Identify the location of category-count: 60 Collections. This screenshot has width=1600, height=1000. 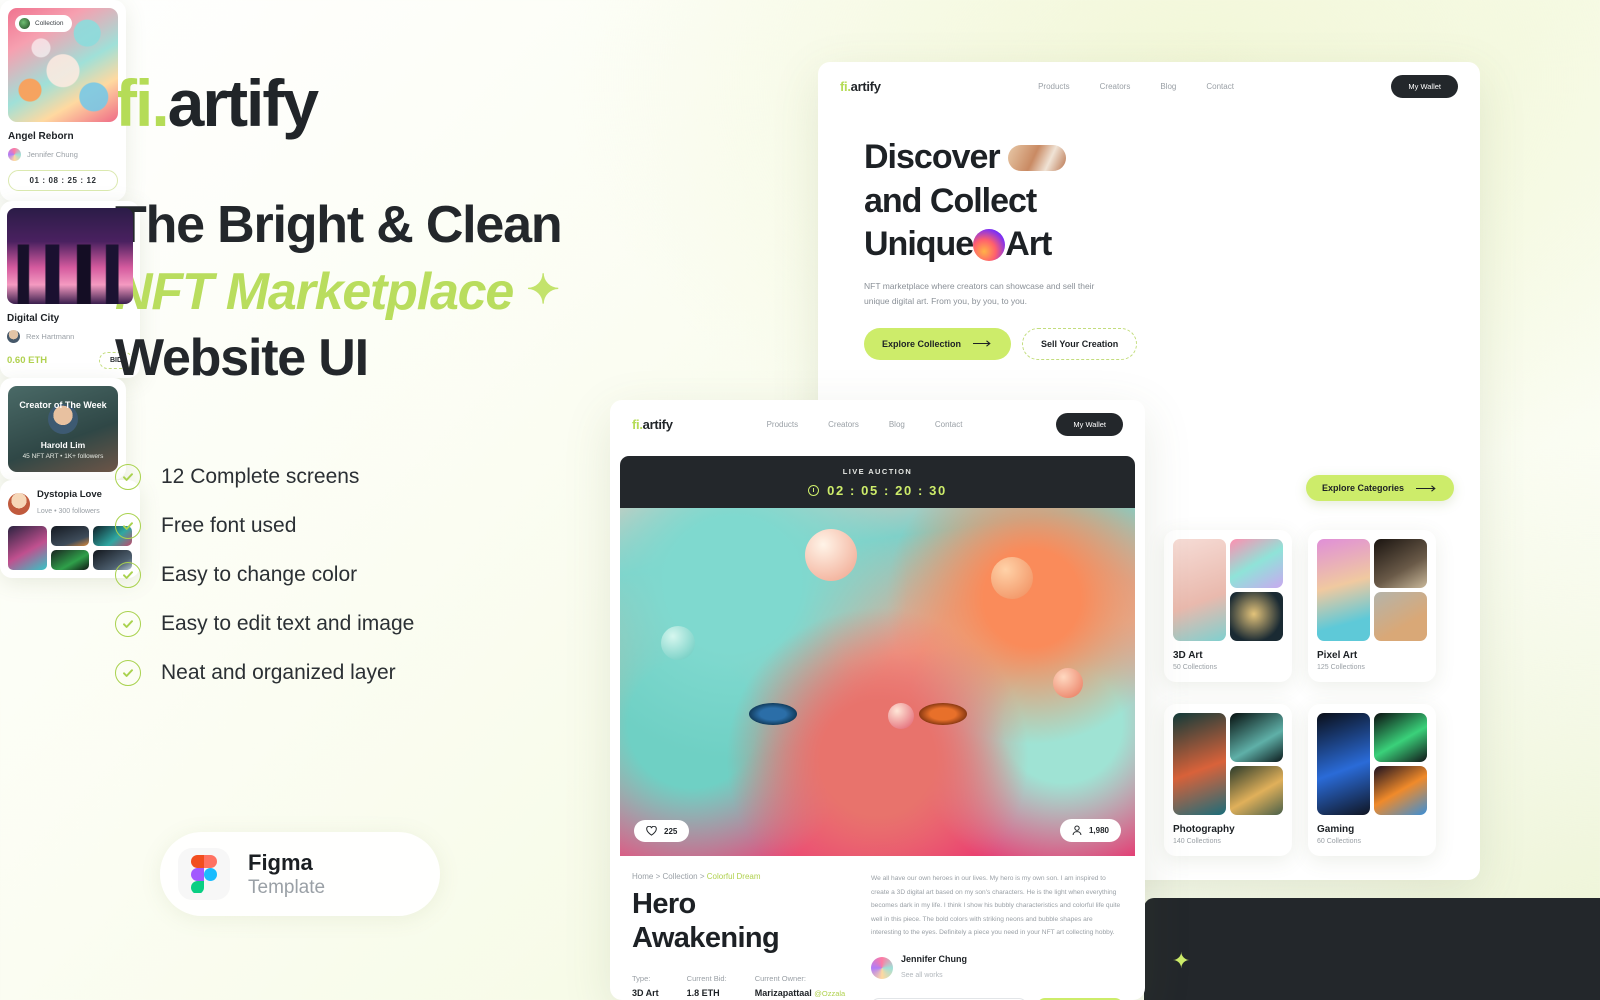
(1339, 841).